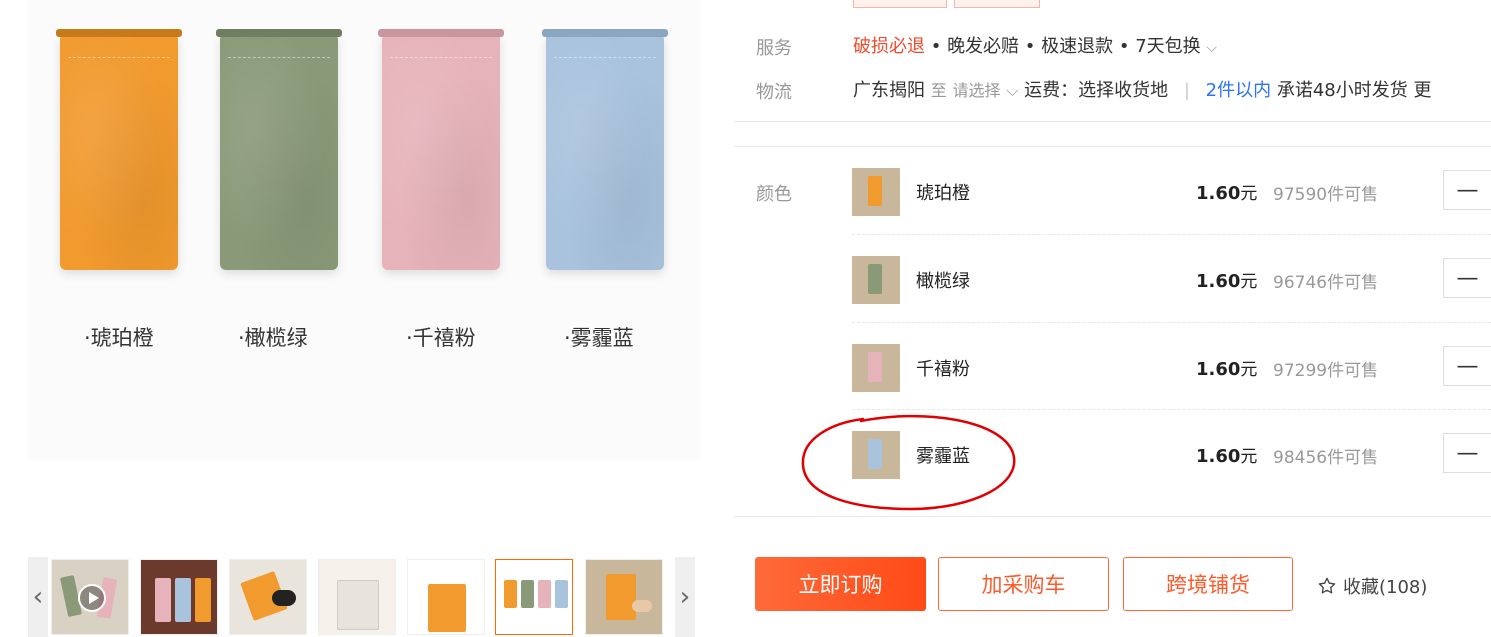  I want to click on pouch-amber-orange, so click(119, 149).